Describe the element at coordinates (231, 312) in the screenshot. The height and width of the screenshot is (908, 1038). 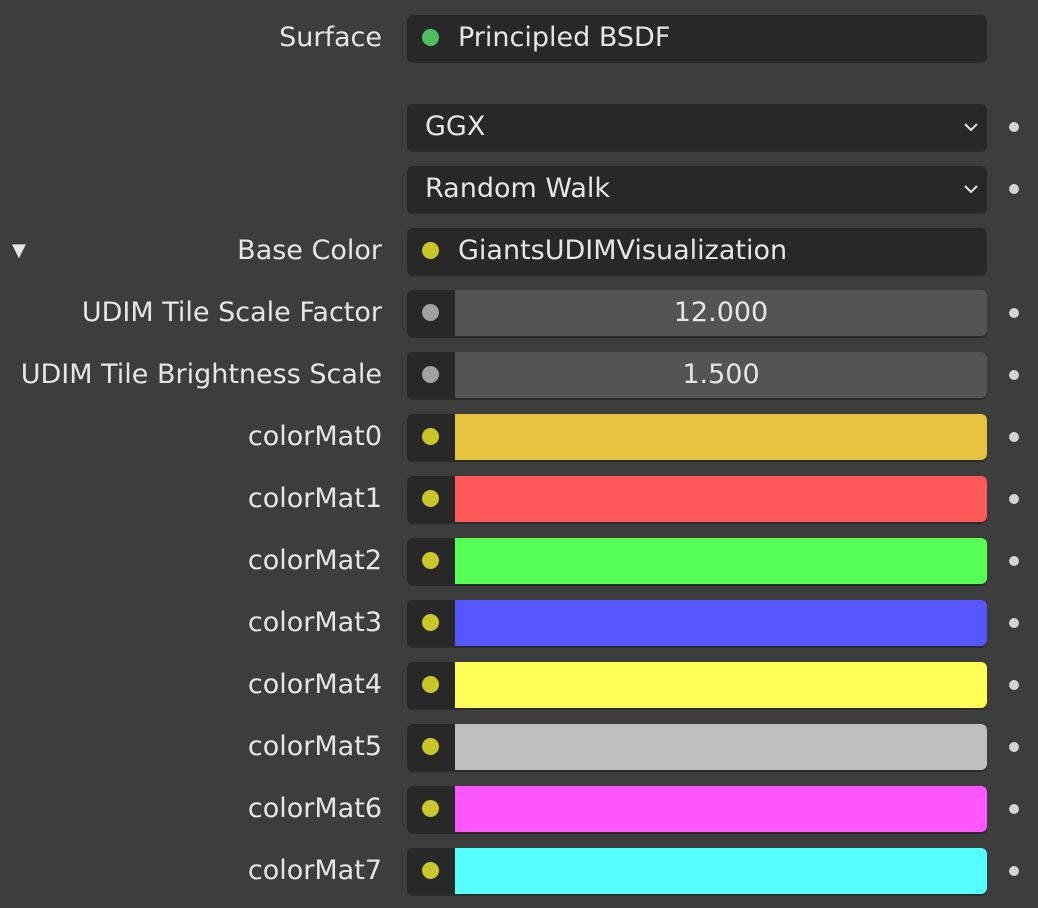
I see `tile-scale-label: UDIM Tile Scale Factor` at that location.